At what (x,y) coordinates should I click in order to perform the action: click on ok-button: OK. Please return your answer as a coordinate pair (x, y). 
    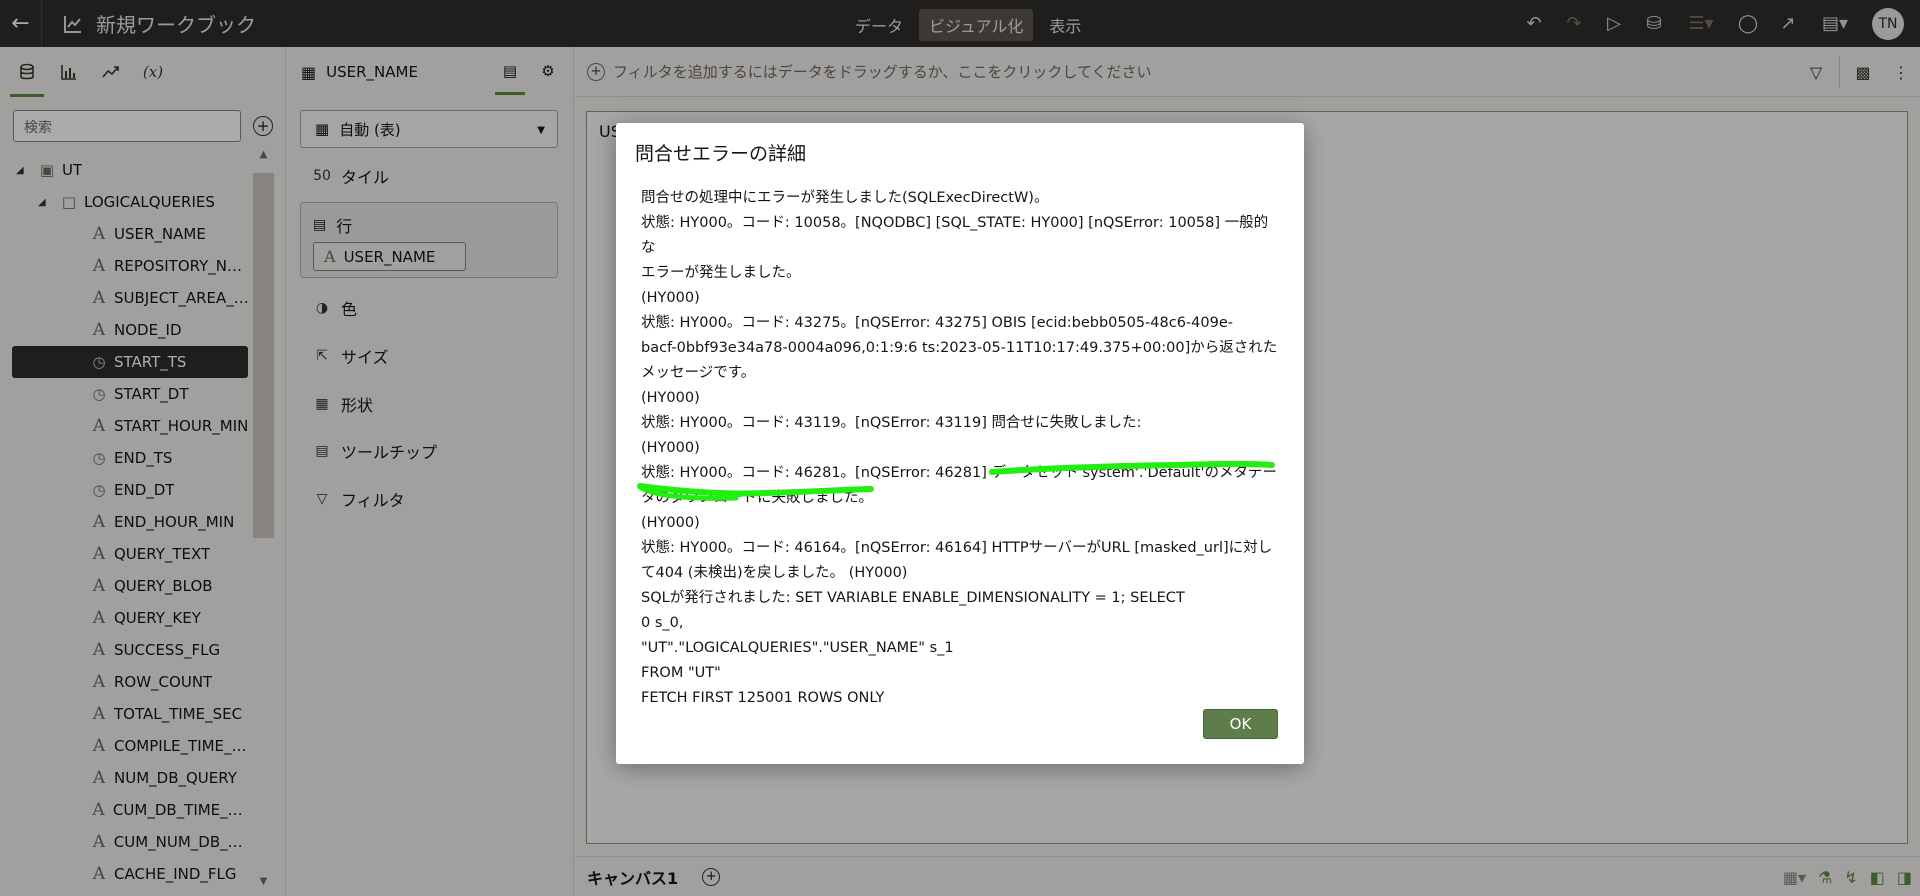
    Looking at the image, I should click on (1240, 724).